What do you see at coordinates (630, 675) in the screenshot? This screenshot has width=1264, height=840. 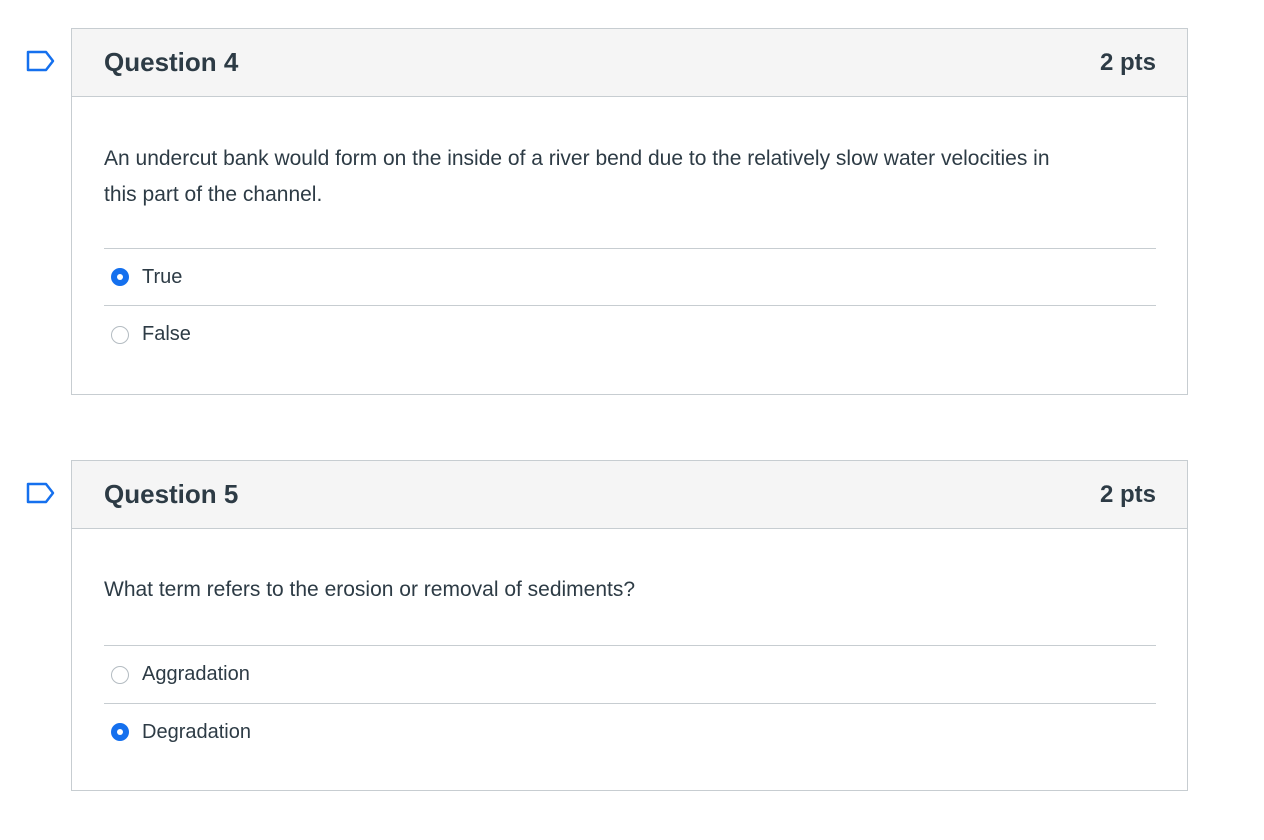 I see `answer-option-aggradation: Aggradation` at bounding box center [630, 675].